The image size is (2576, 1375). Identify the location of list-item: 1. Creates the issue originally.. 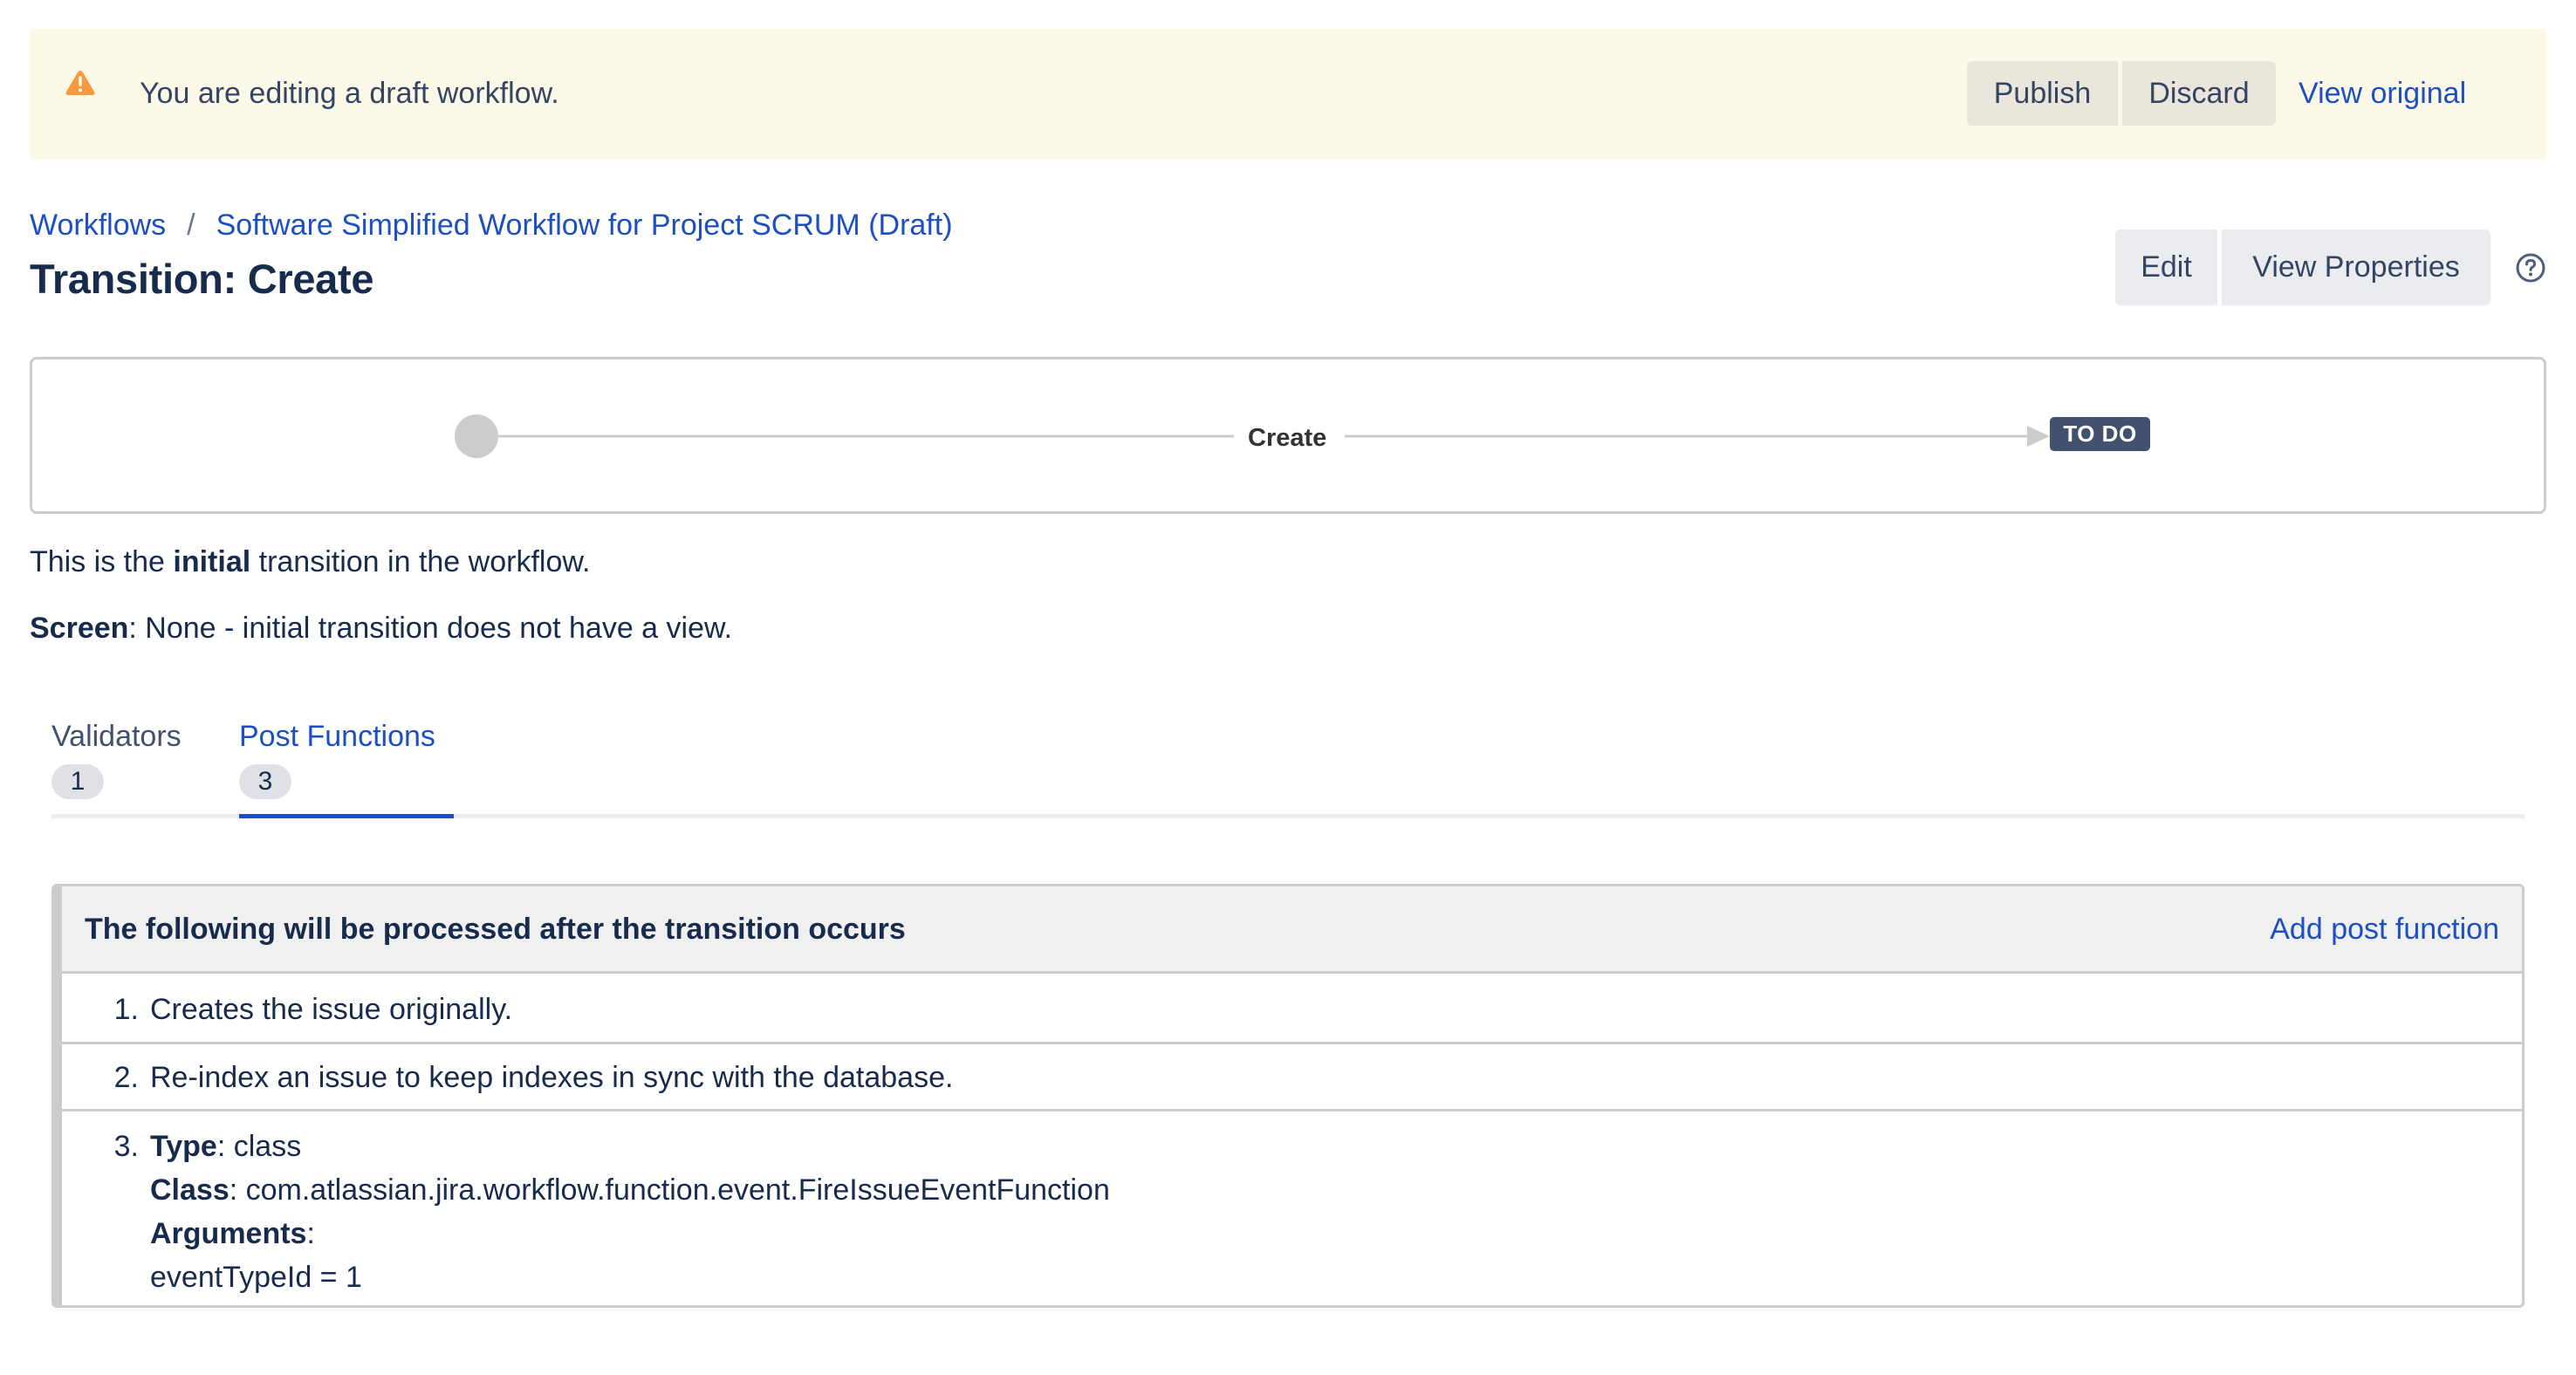
(1292, 1010).